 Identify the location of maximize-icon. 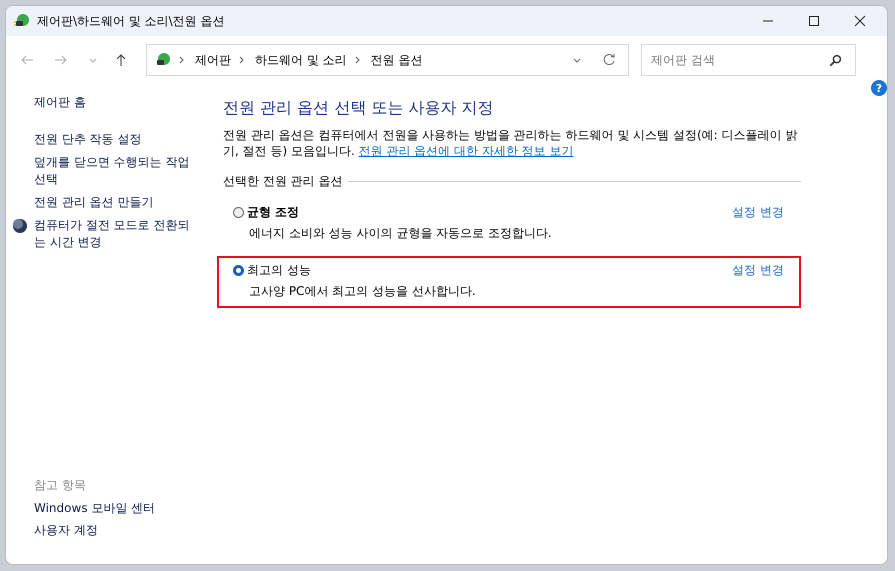
(814, 21).